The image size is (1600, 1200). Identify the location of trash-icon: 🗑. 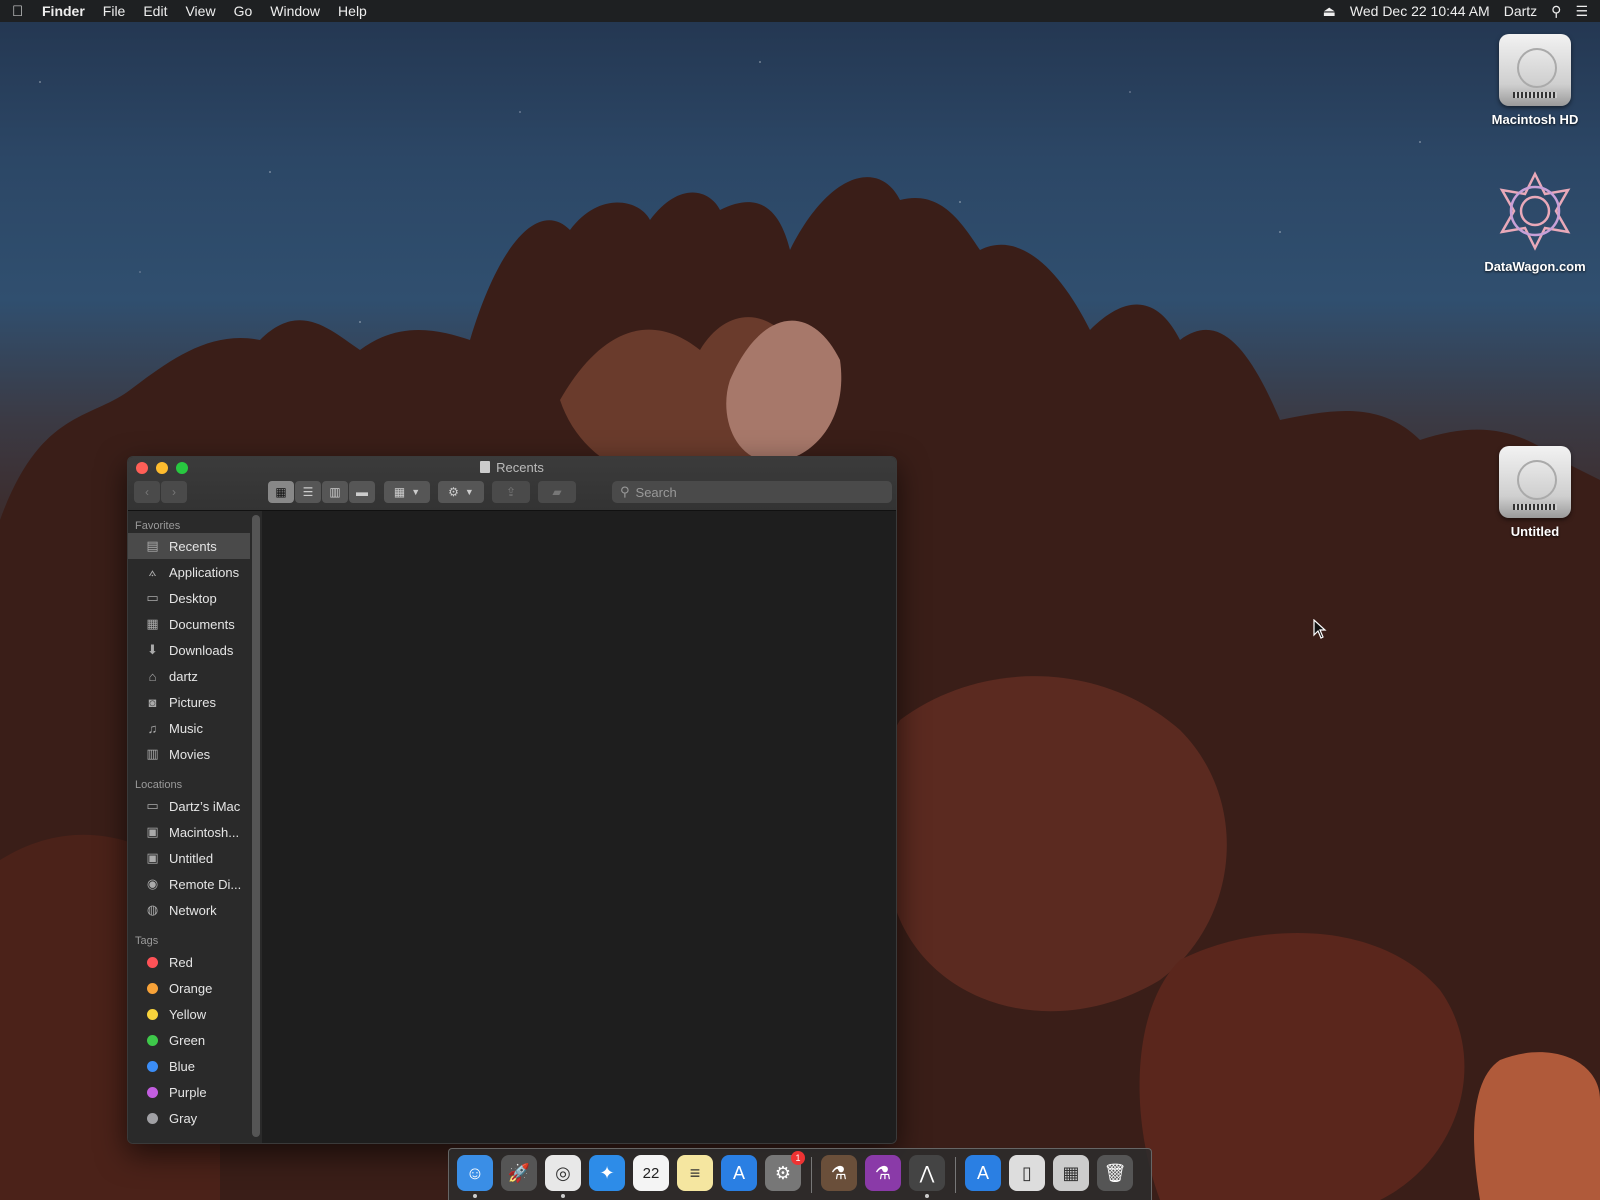
(1115, 1173).